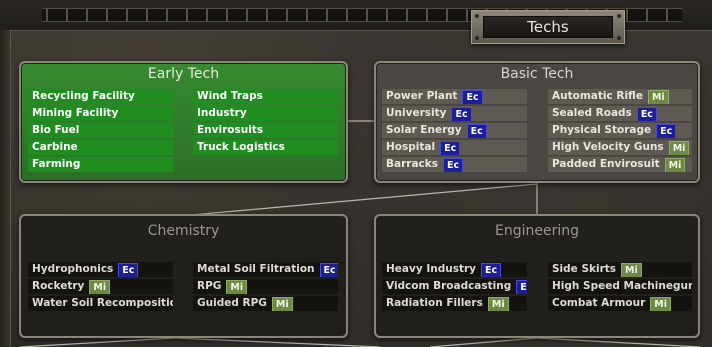  I want to click on tech-physical-storage: Physical Storage Ec, so click(620, 130).